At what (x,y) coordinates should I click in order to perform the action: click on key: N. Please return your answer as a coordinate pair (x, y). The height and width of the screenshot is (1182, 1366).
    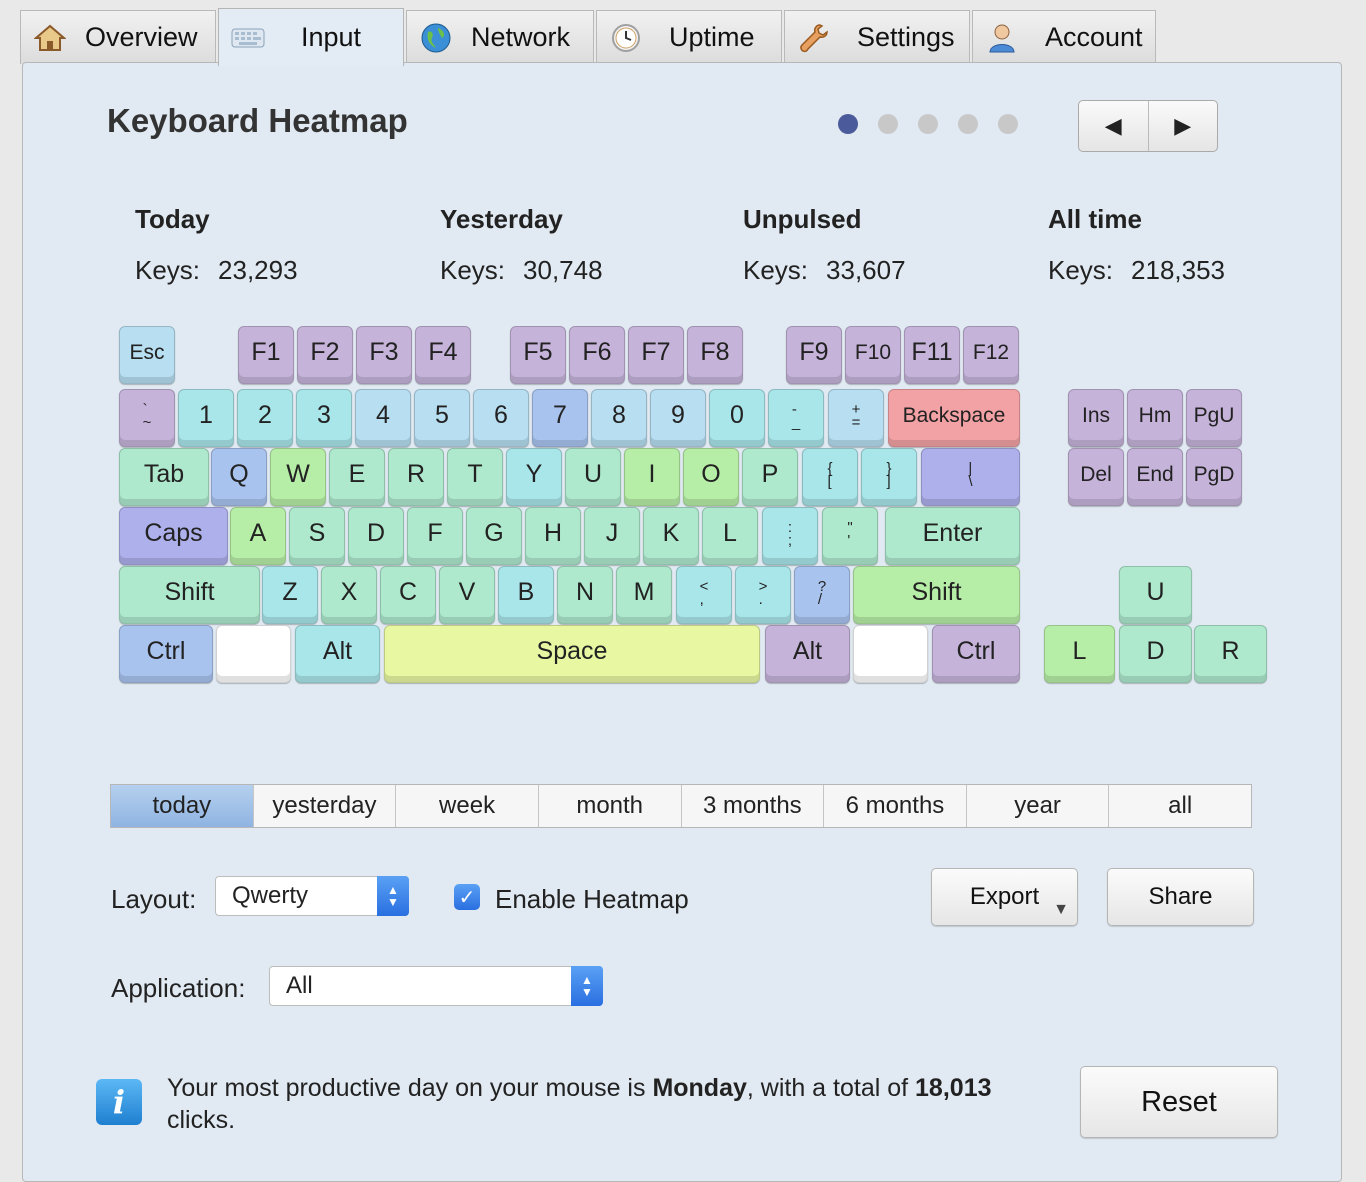
    Looking at the image, I should click on (585, 595).